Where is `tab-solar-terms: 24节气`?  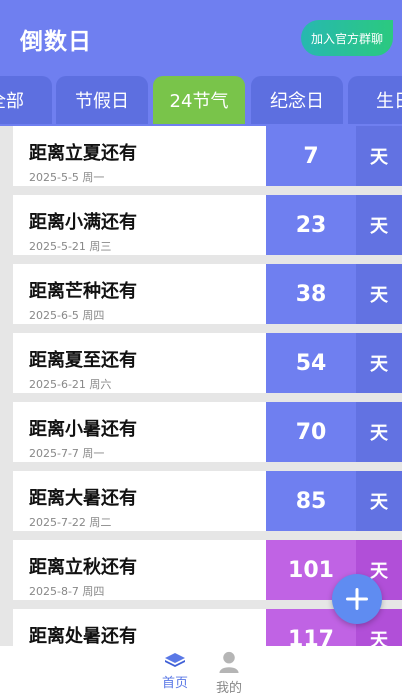
tab-solar-terms: 24节气 is located at coordinates (199, 100).